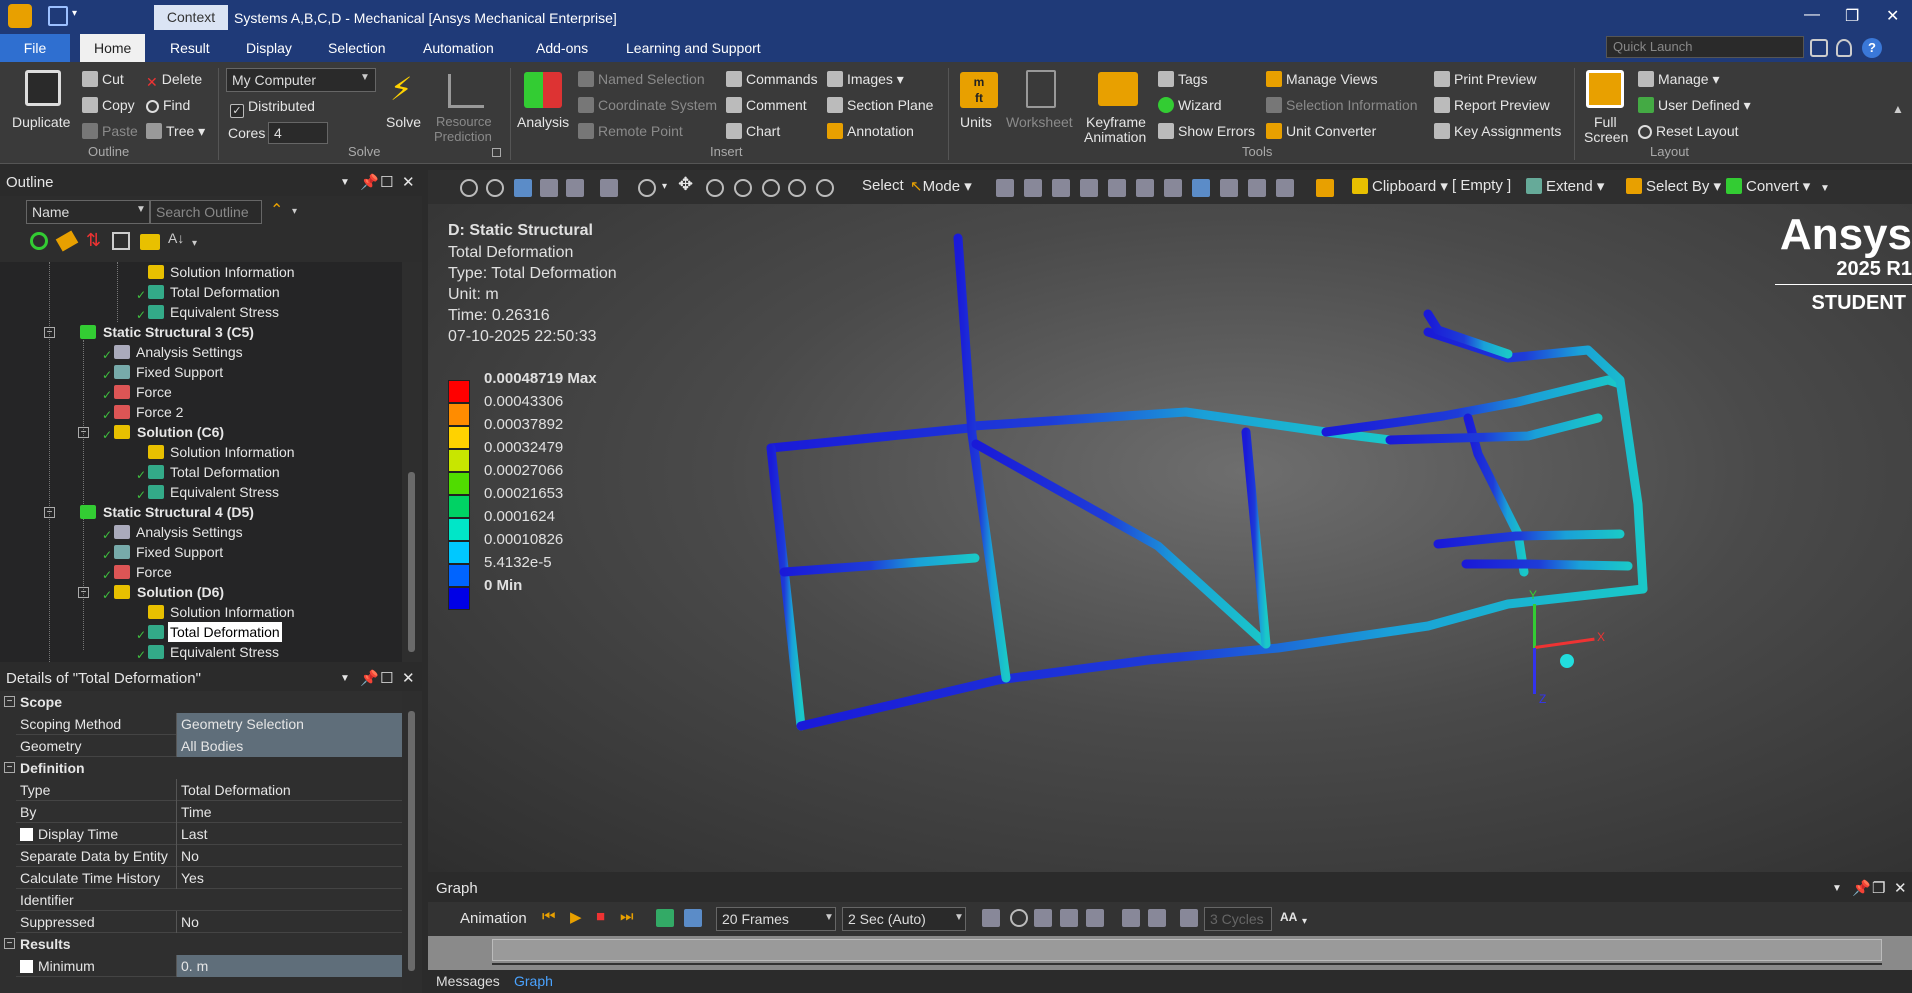  I want to click on reset-layout-button: Reset Layout, so click(1688, 131).